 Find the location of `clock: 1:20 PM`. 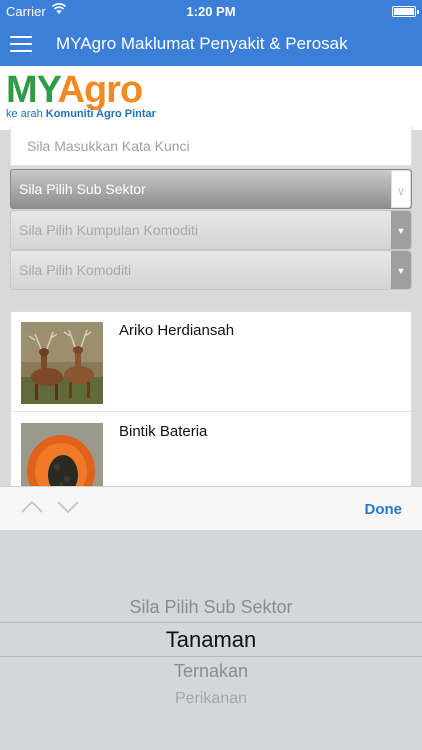

clock: 1:20 PM is located at coordinates (211, 11).